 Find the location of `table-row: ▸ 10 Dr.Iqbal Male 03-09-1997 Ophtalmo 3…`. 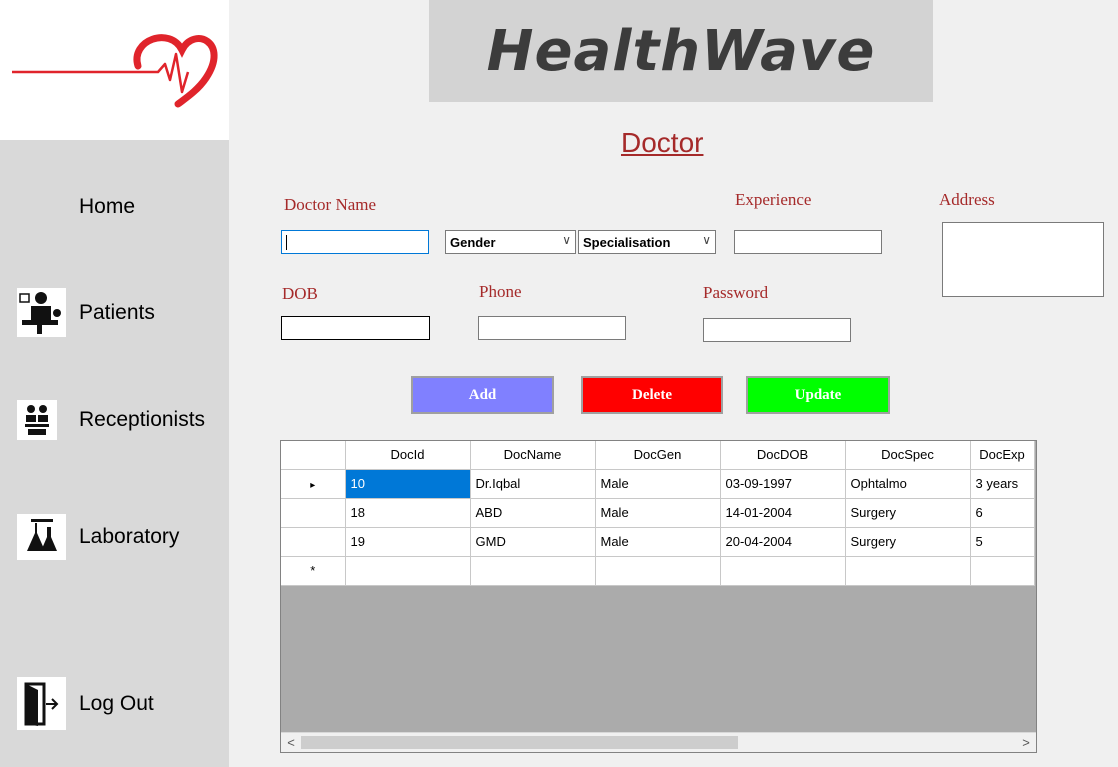

table-row: ▸ 10 Dr.Iqbal Male 03-09-1997 Ophtalmo 3… is located at coordinates (658, 484).